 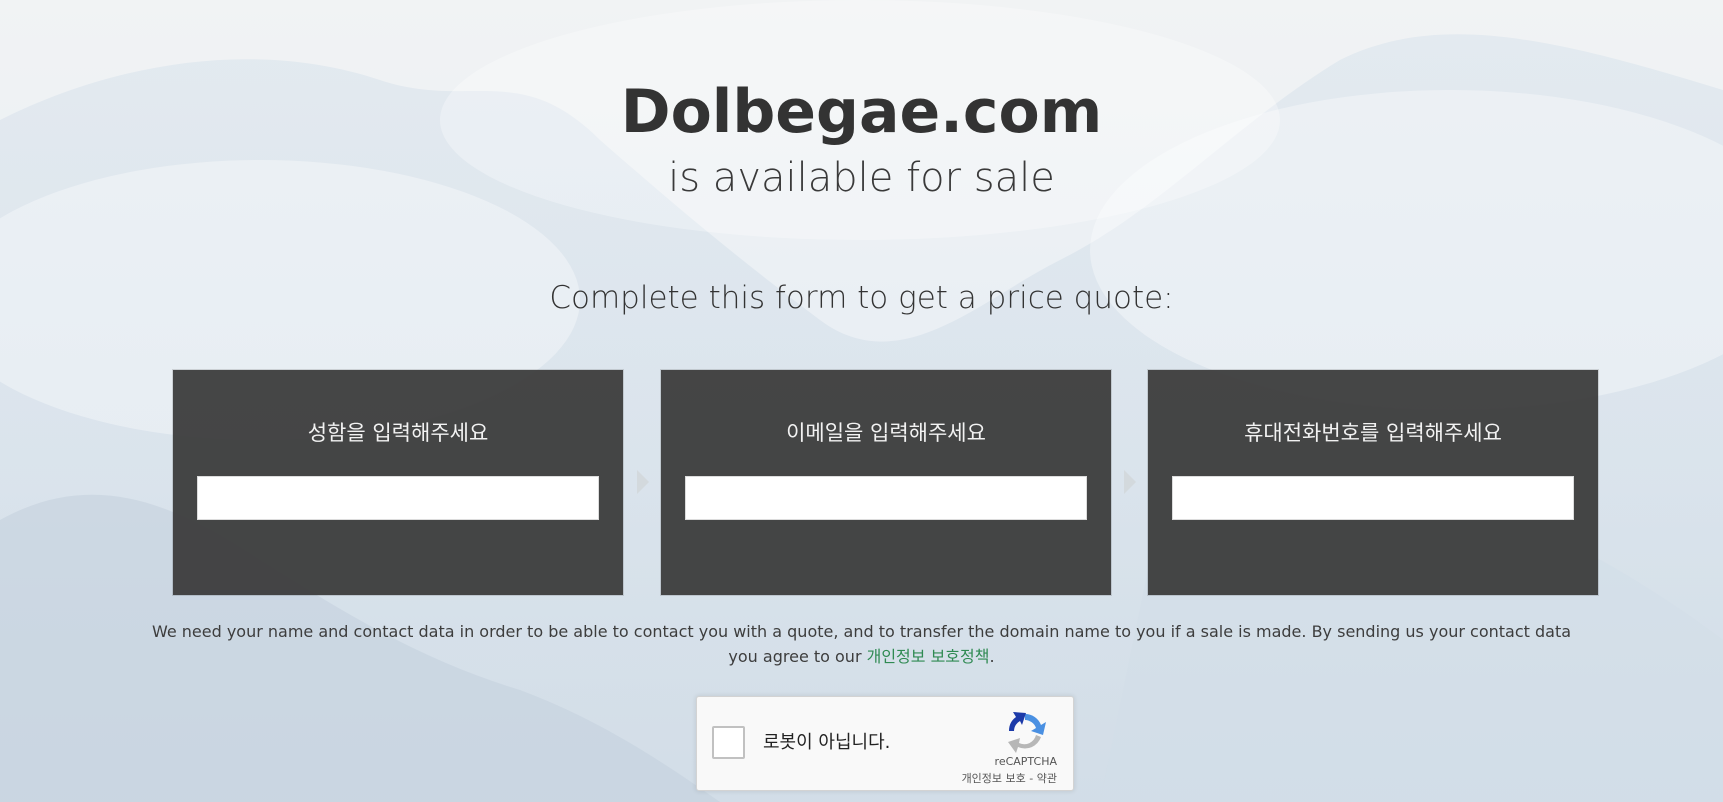 What do you see at coordinates (398, 498) in the screenshot?
I see `name-input` at bounding box center [398, 498].